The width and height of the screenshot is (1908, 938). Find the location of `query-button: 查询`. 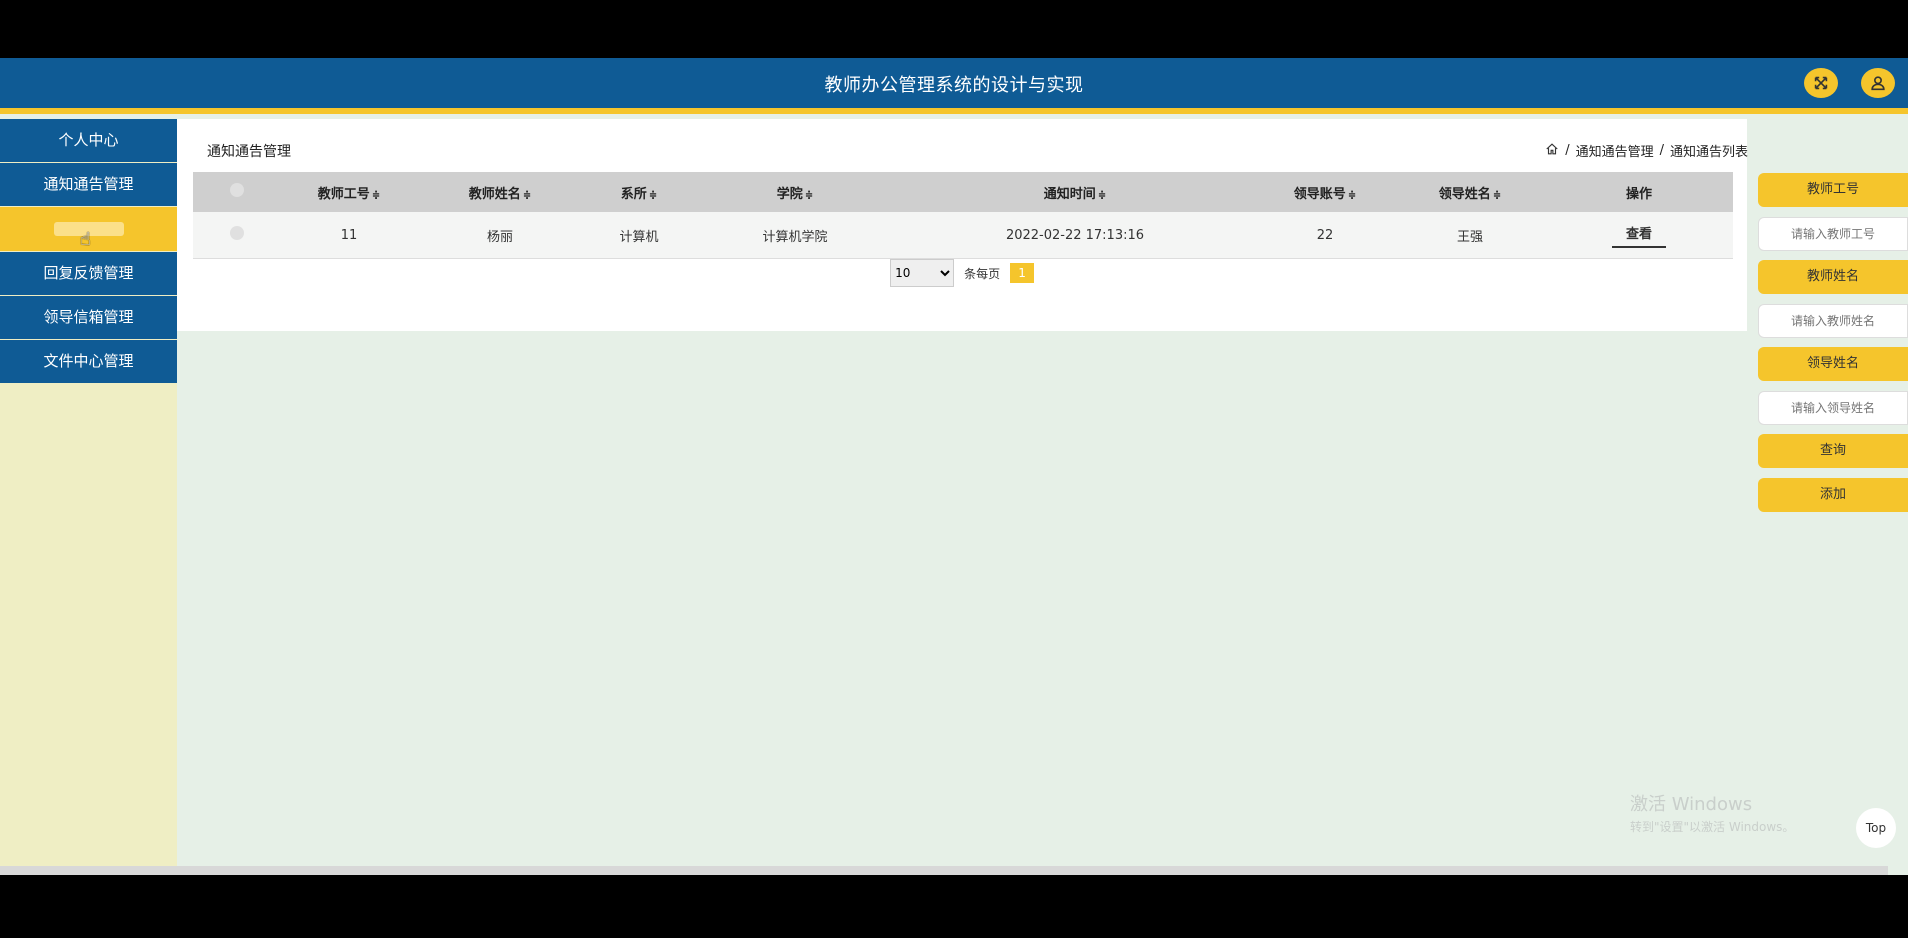

query-button: 查询 is located at coordinates (1833, 451).